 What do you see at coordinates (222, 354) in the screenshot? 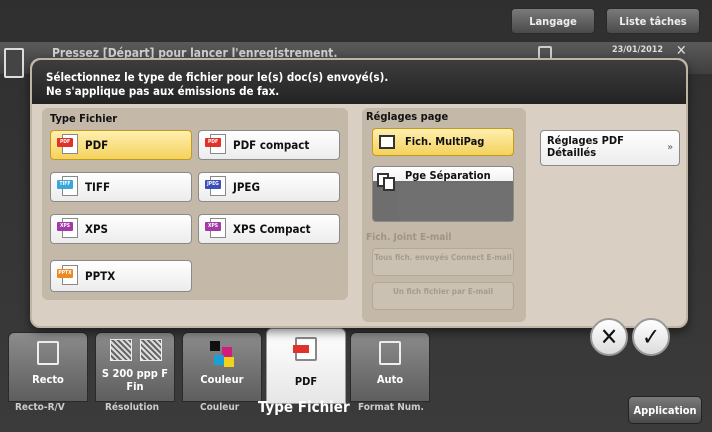
I see `color-icon` at bounding box center [222, 354].